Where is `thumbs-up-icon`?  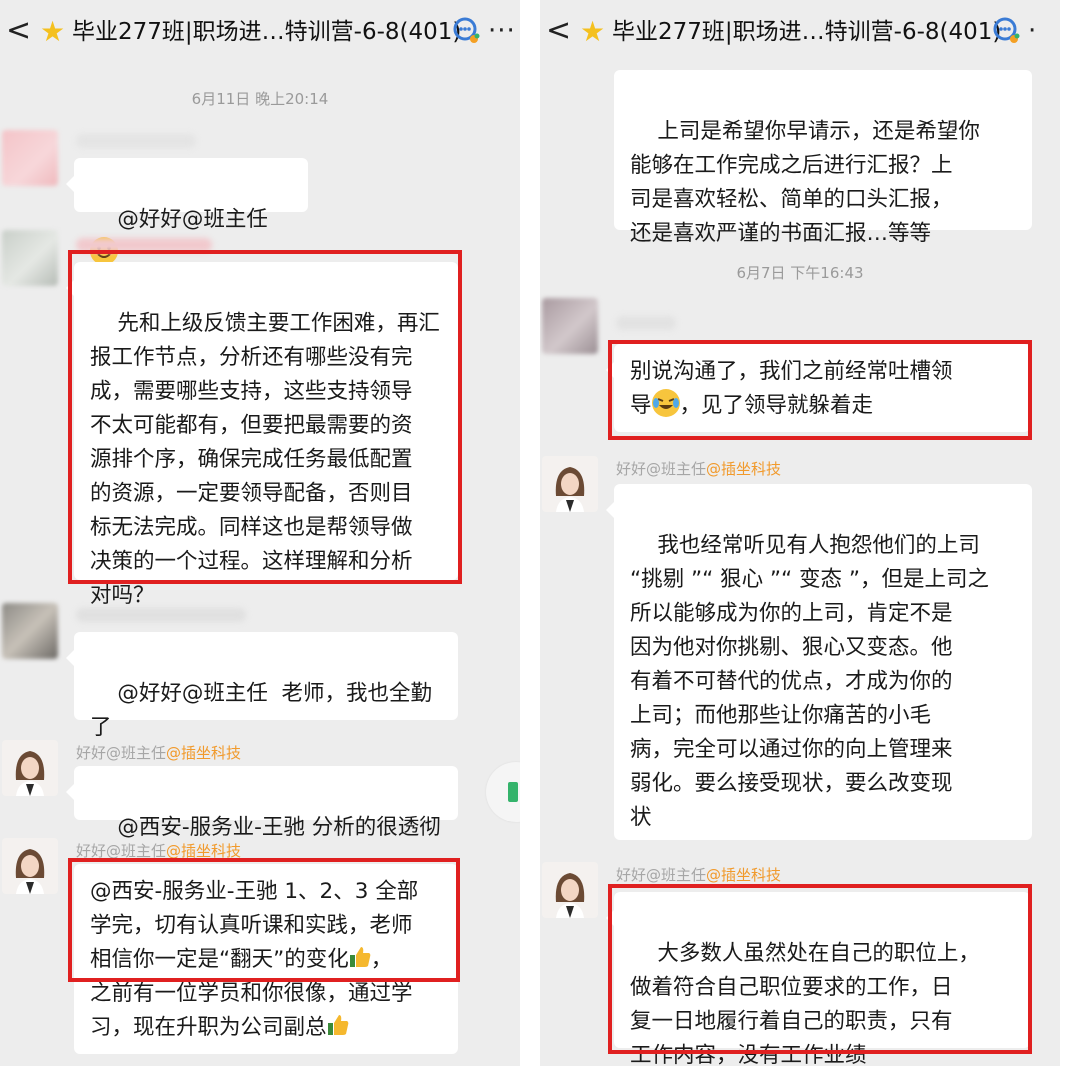
thumbs-up-icon is located at coordinates (337, 1025).